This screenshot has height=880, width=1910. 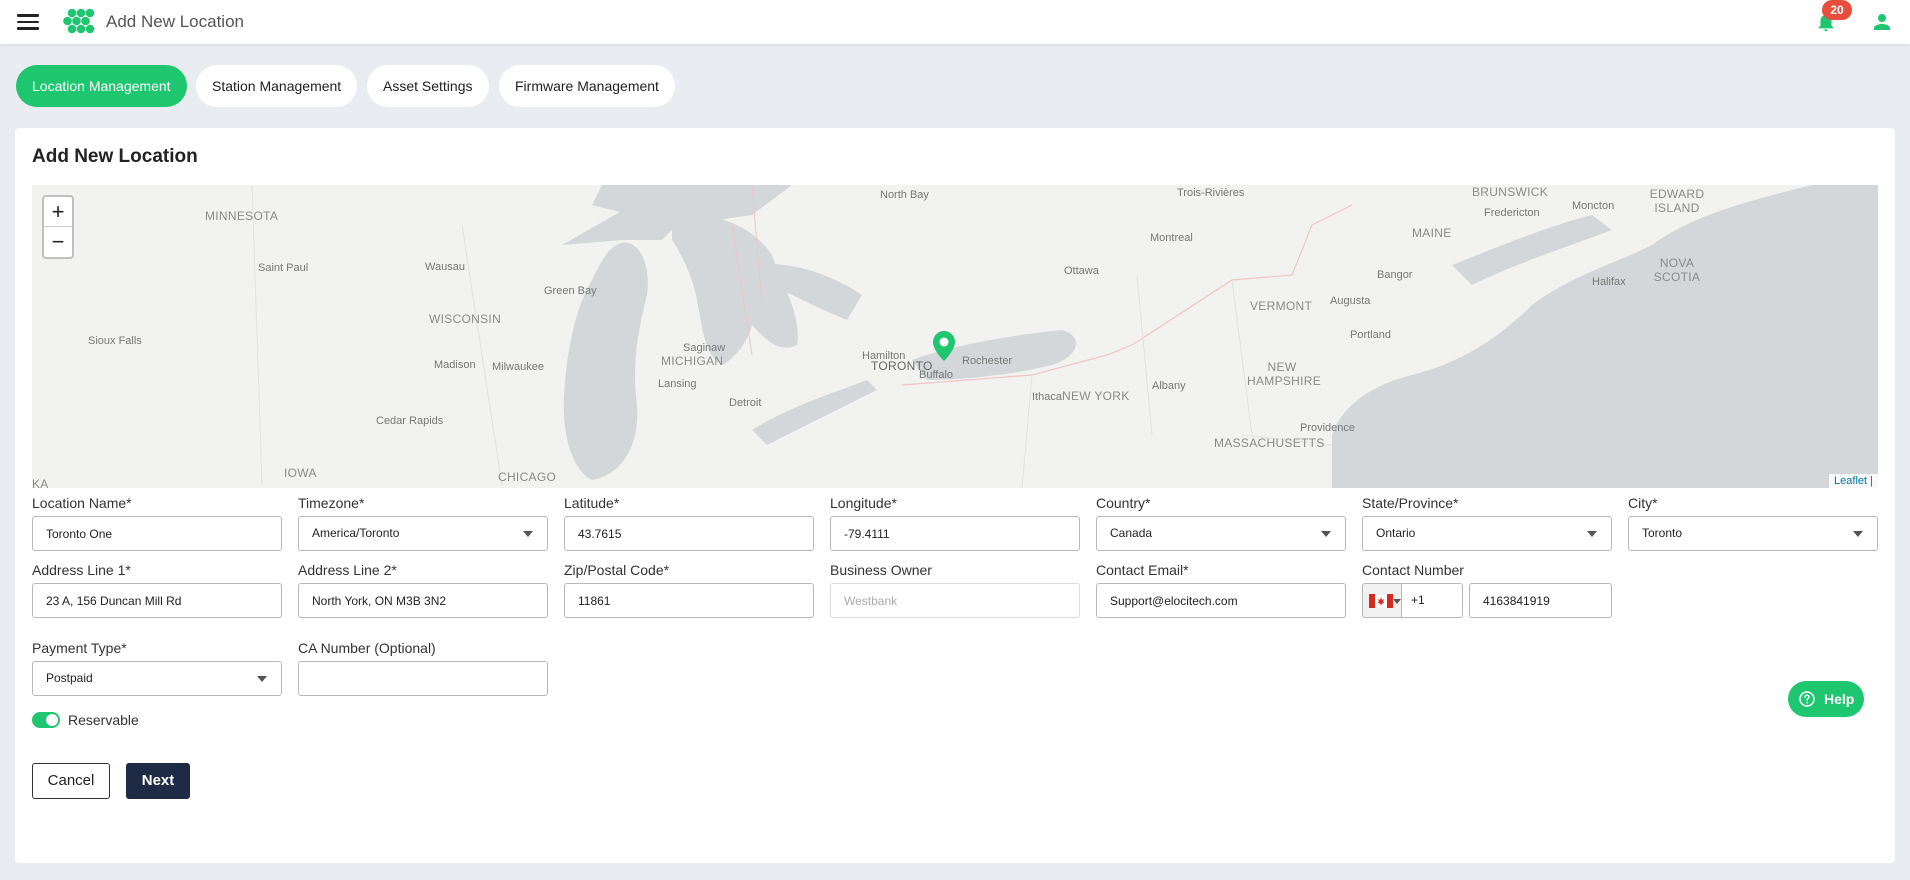 What do you see at coordinates (527, 477) in the screenshot?
I see `map-label: CHICAGO` at bounding box center [527, 477].